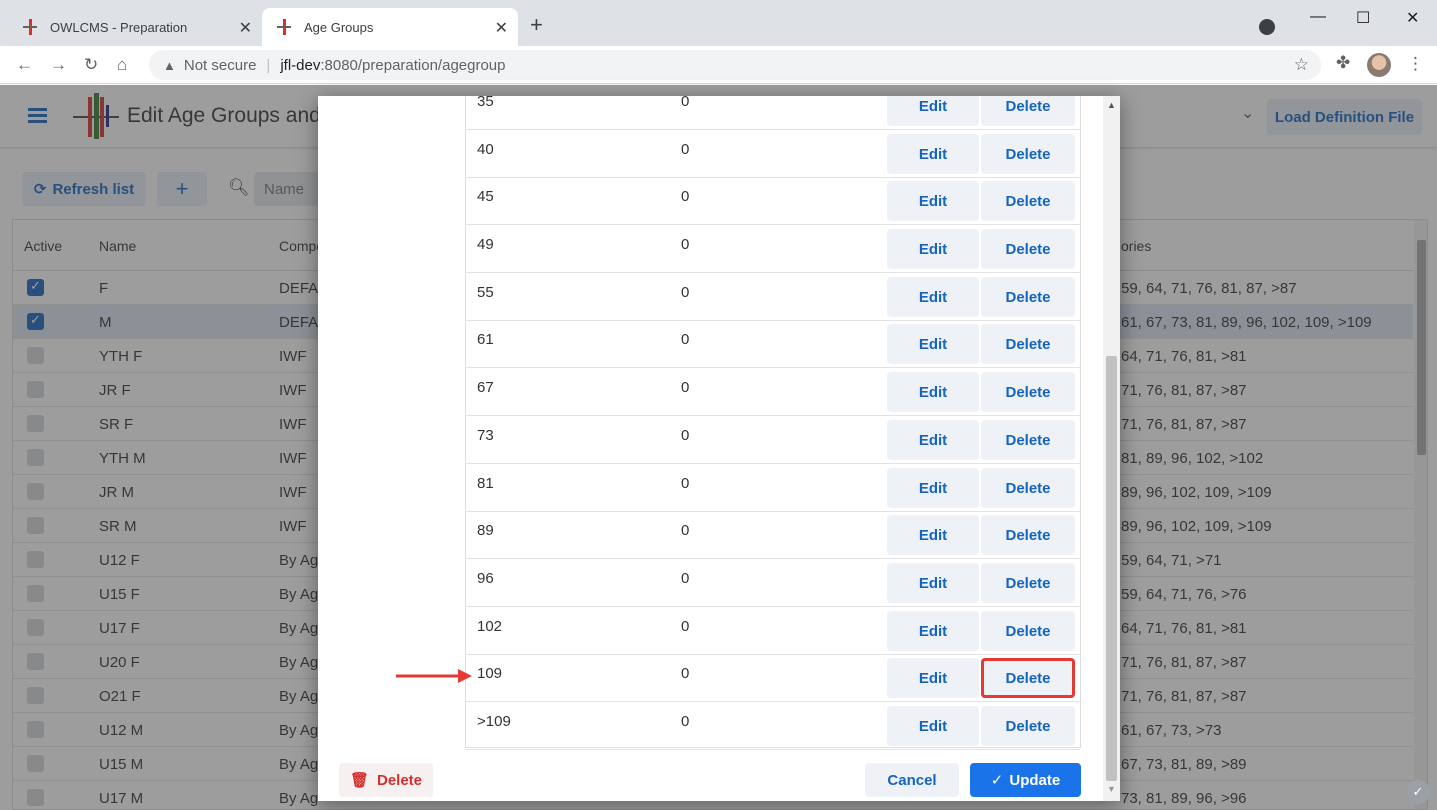 This screenshot has width=1437, height=810. I want to click on notification-check-icon: ✓, so click(1418, 792).